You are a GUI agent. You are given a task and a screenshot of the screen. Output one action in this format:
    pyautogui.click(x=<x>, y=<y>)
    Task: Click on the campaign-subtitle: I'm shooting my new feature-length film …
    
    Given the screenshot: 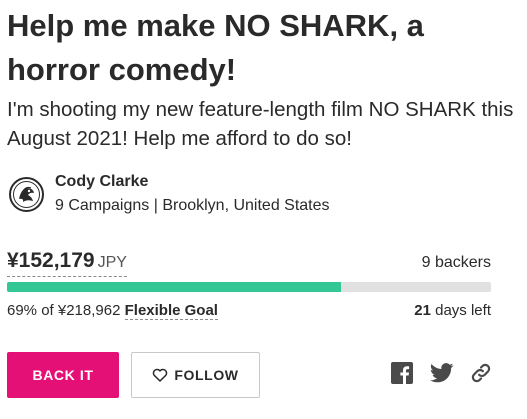 What is the action you would take?
    pyautogui.click(x=260, y=124)
    